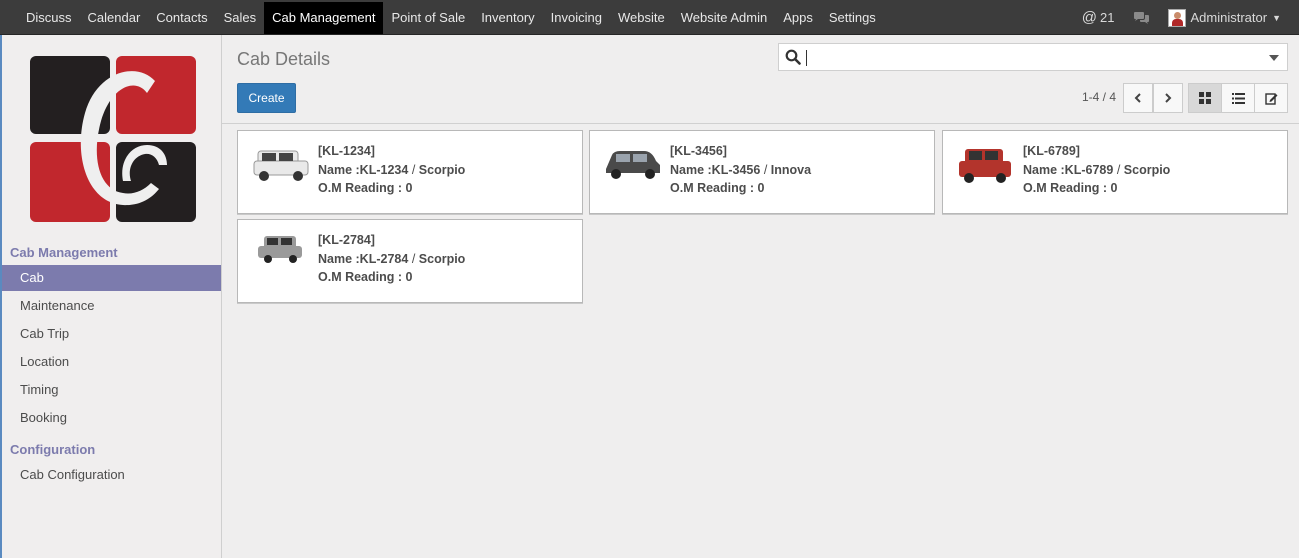  I want to click on avatar, so click(1176, 17).